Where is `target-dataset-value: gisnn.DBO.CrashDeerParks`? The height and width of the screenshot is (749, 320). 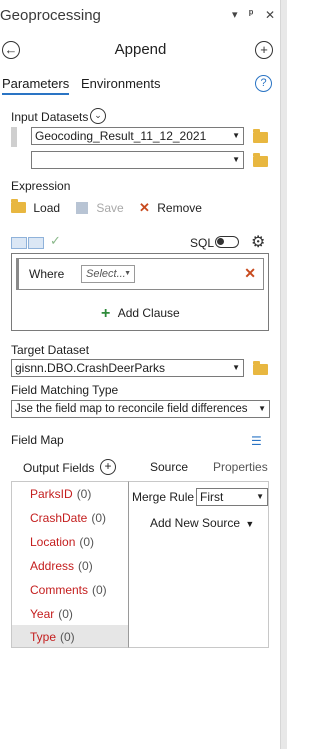
target-dataset-value: gisnn.DBO.CrashDeerParks is located at coordinates (90, 368).